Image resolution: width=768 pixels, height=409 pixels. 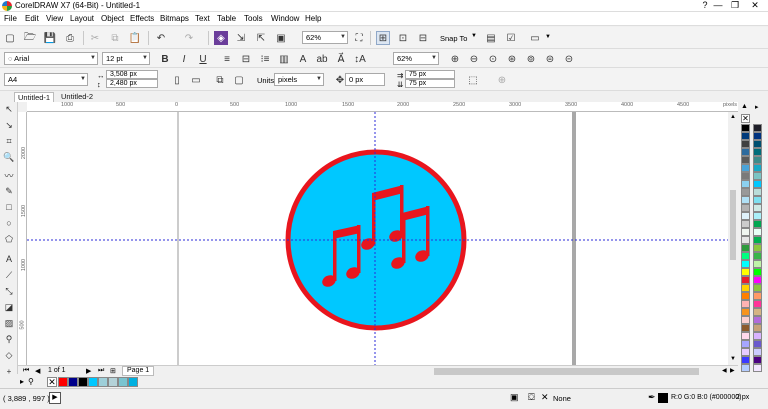 What do you see at coordinates (9, 371) in the screenshot?
I see `add-tool-icon: +` at bounding box center [9, 371].